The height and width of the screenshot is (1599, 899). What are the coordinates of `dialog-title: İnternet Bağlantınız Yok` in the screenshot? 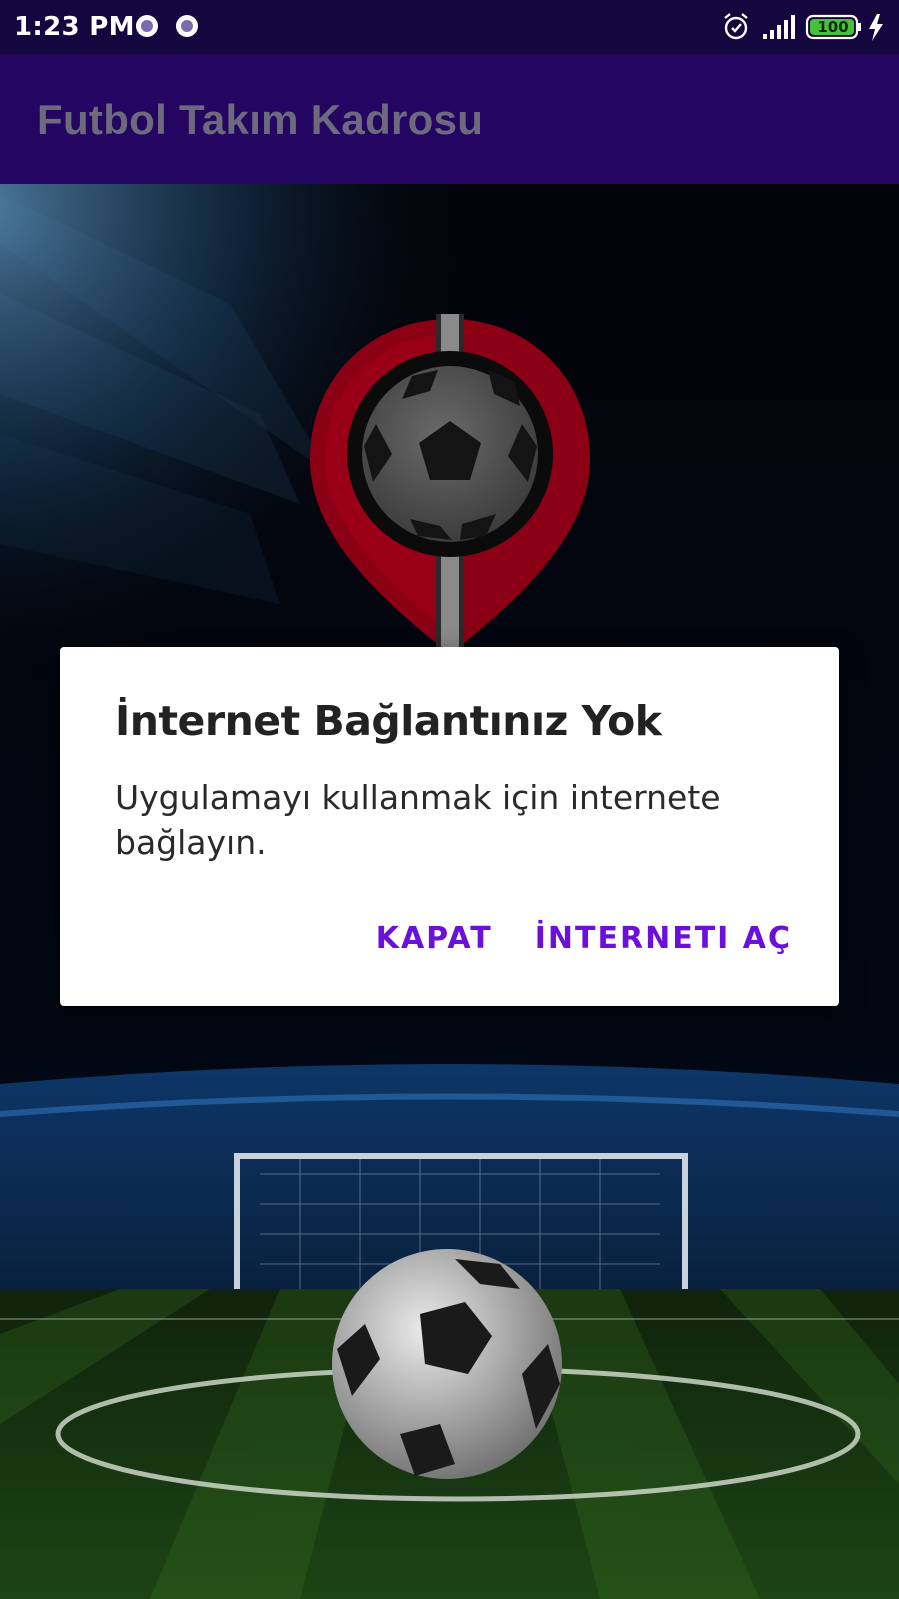 It's located at (388, 721).